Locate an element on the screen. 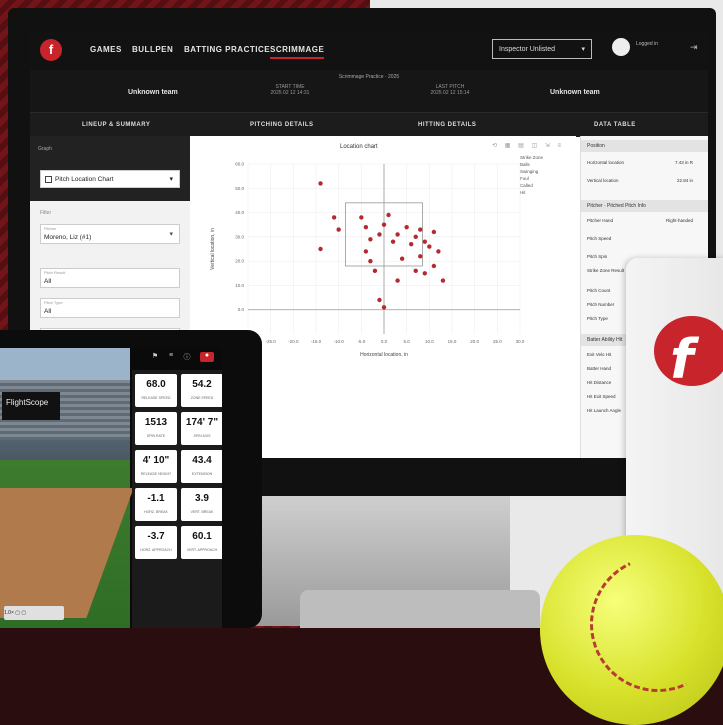  last-meta: LAST PITCH 2025 02 12 15:14 is located at coordinates (450, 90).